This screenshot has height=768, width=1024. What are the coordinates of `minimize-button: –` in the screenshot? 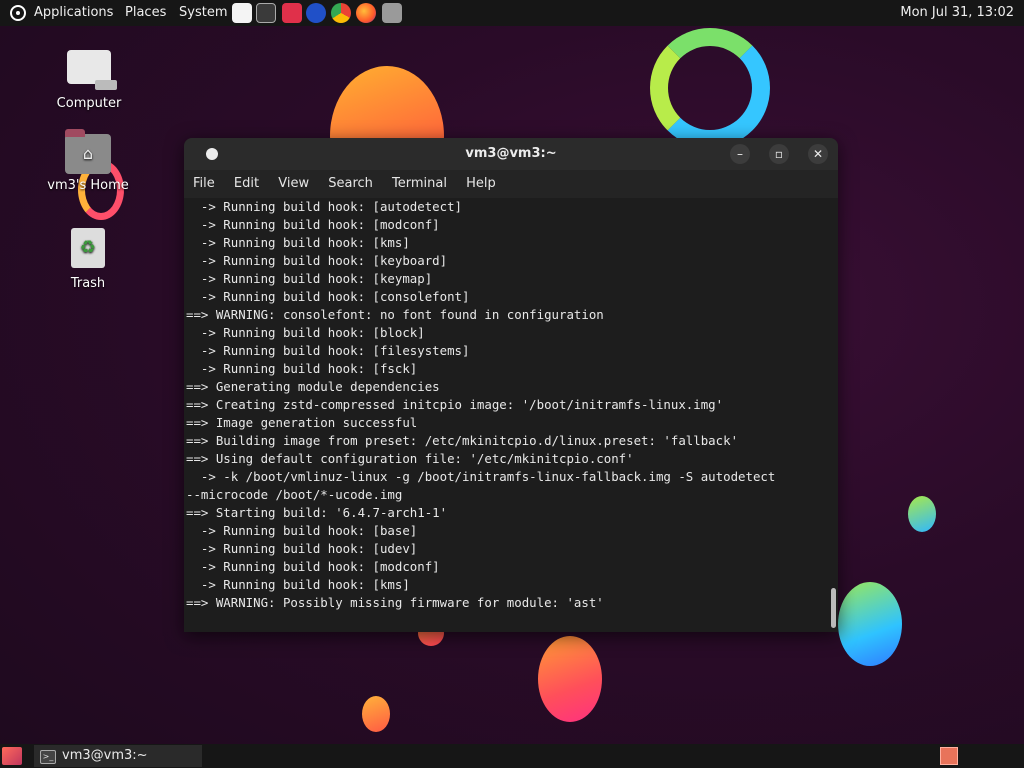 It's located at (740, 154).